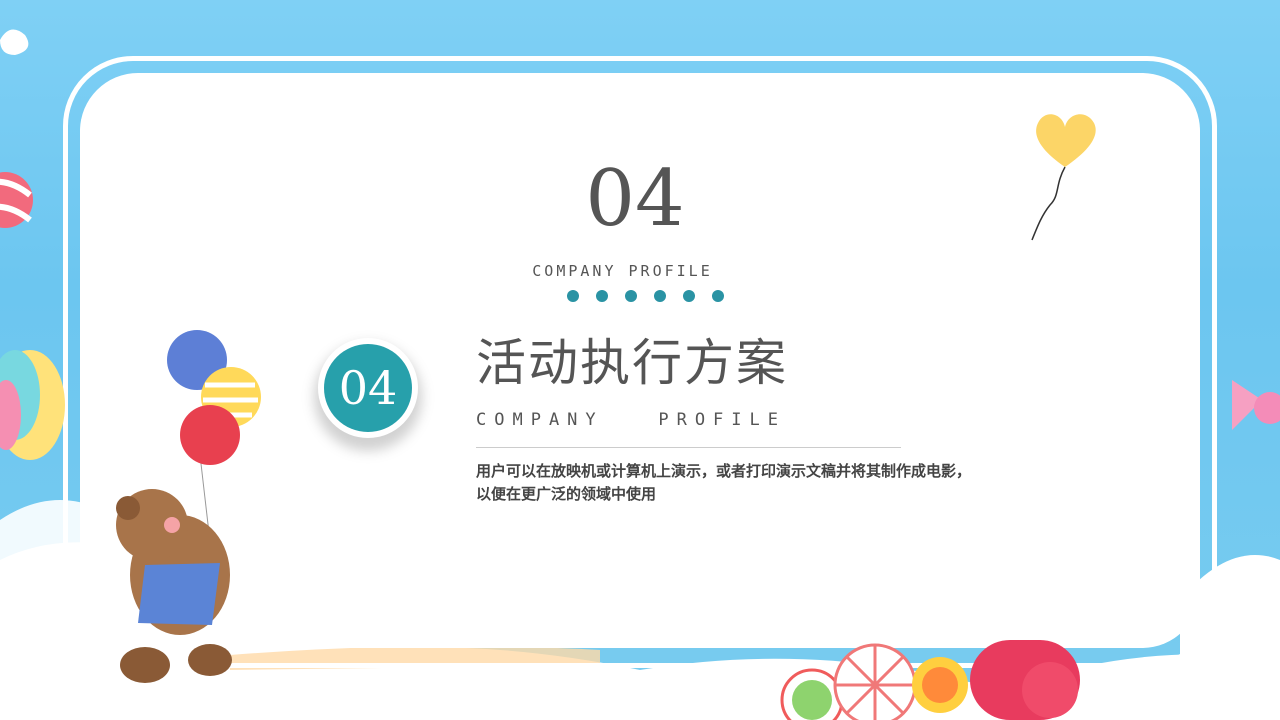 The width and height of the screenshot is (1280, 720). I want to click on company-profile-subtitle: COMPANY PROFILE, so click(631, 420).